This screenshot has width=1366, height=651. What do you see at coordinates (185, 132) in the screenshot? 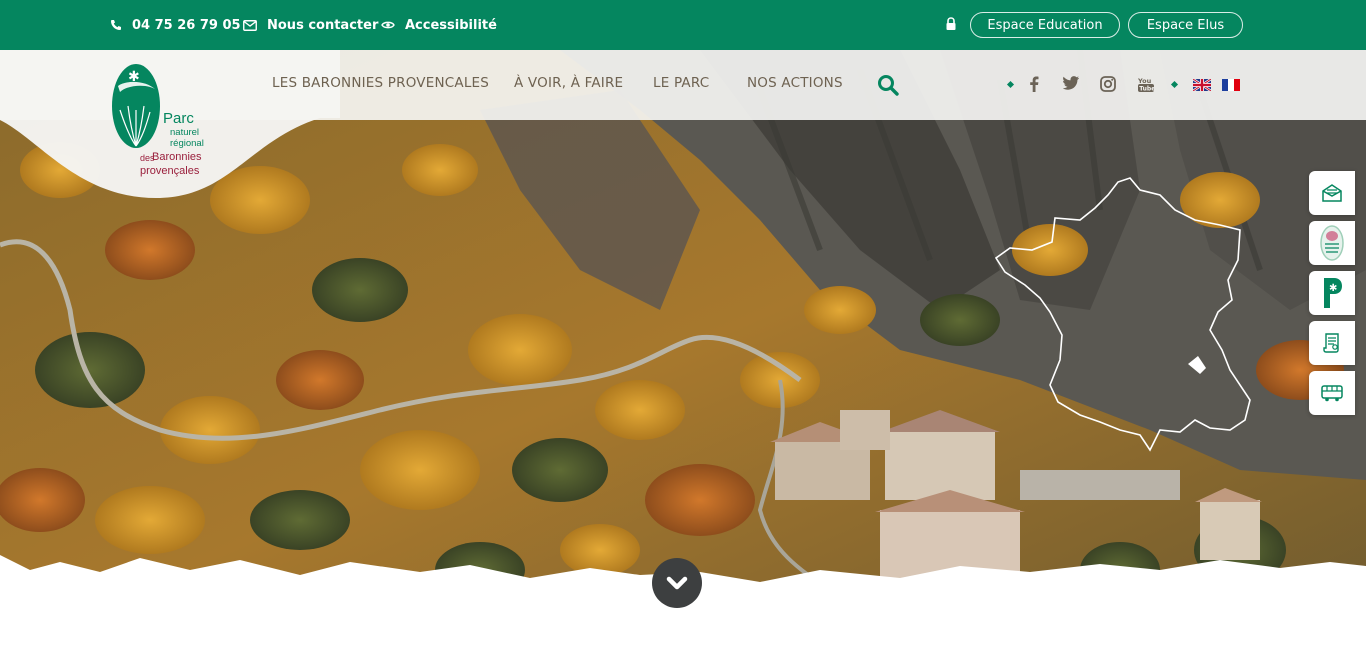
I see `logo-text-naturel: naturel` at bounding box center [185, 132].